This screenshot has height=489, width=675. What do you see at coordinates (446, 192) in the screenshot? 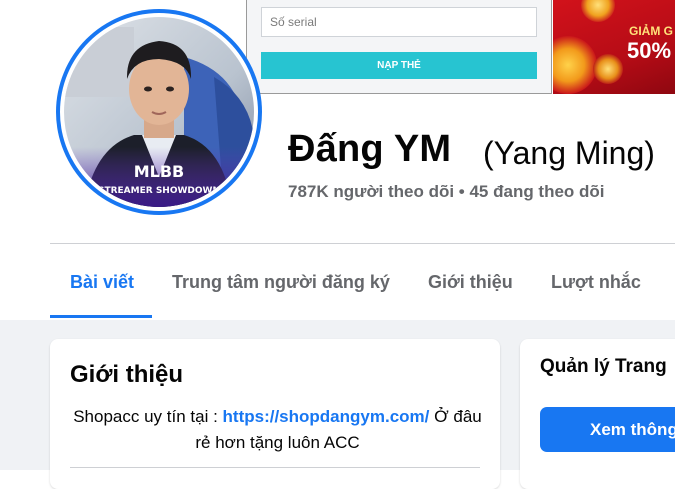
I see `follower-stats: 787K người theo dõi • 45 đang theo dõi` at bounding box center [446, 192].